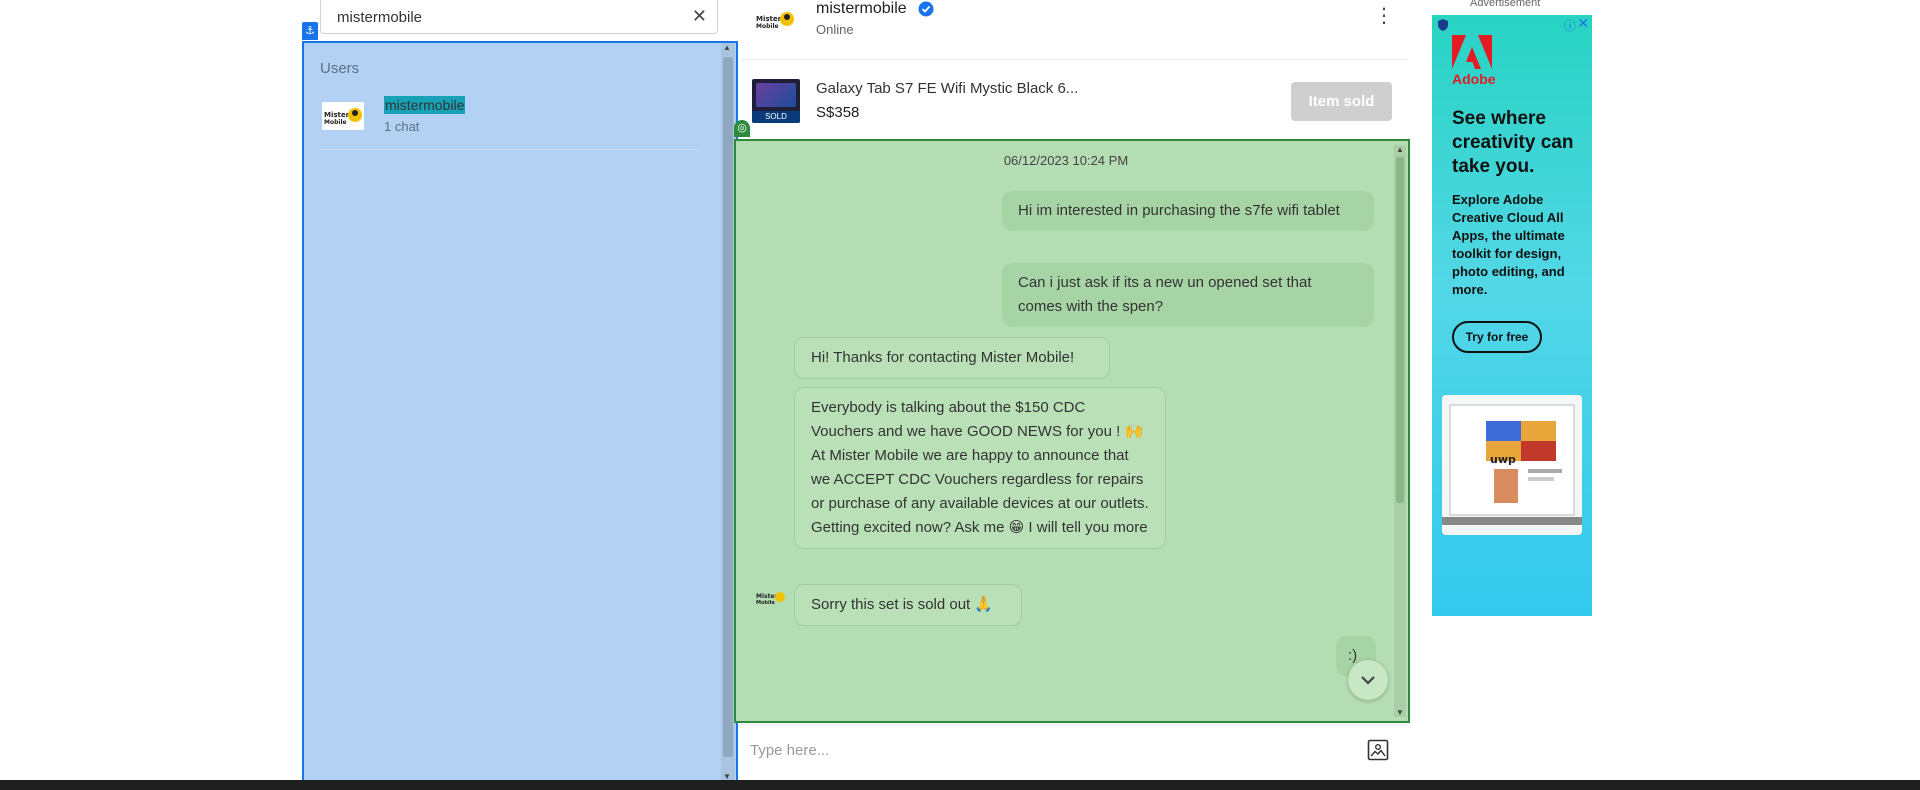  What do you see at coordinates (340, 68) in the screenshot?
I see `users-heading: Users` at bounding box center [340, 68].